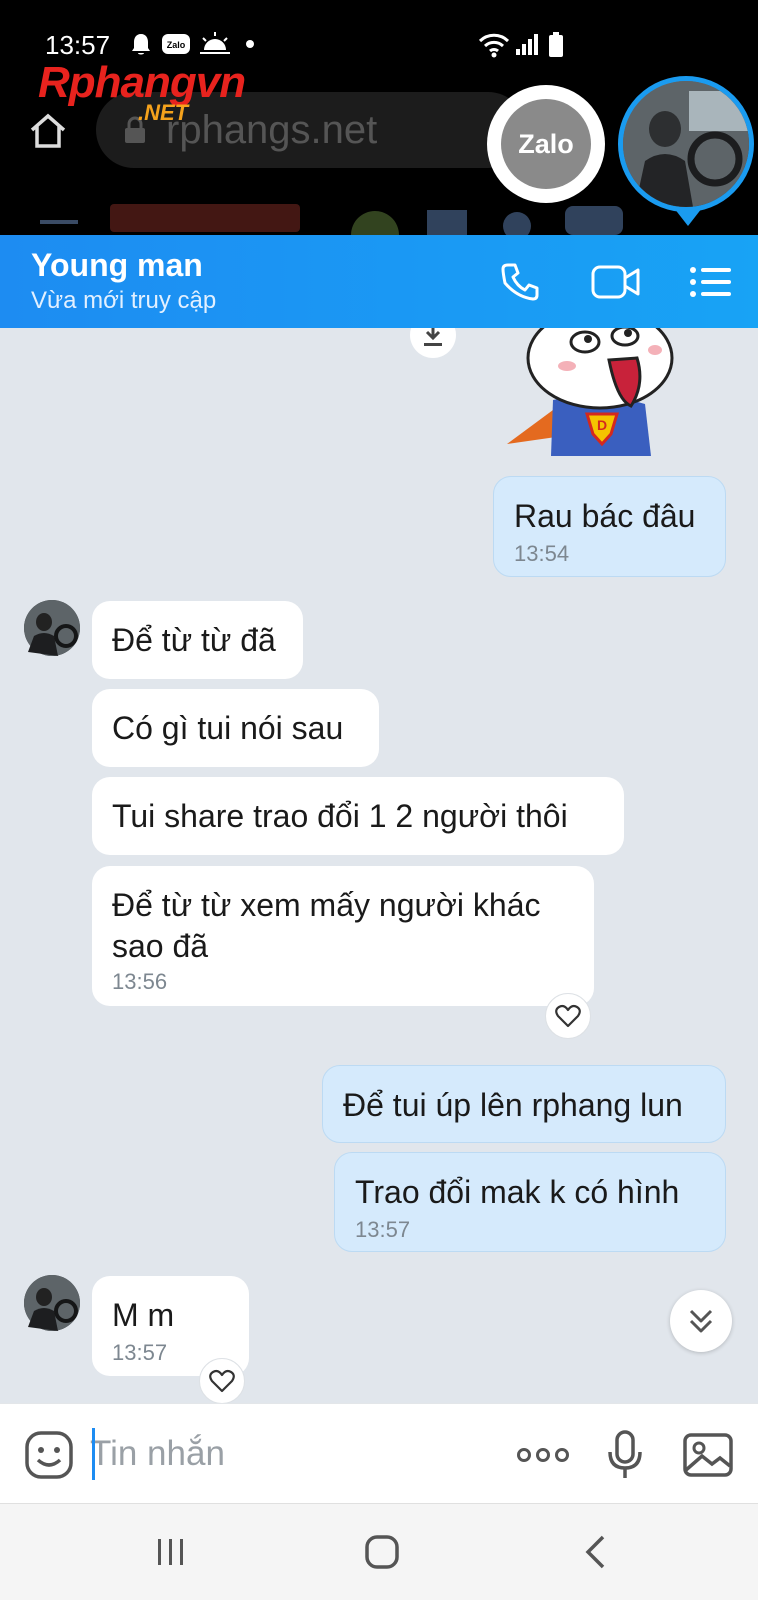  What do you see at coordinates (272, 130) in the screenshot?
I see `url-text: rphangs.net` at bounding box center [272, 130].